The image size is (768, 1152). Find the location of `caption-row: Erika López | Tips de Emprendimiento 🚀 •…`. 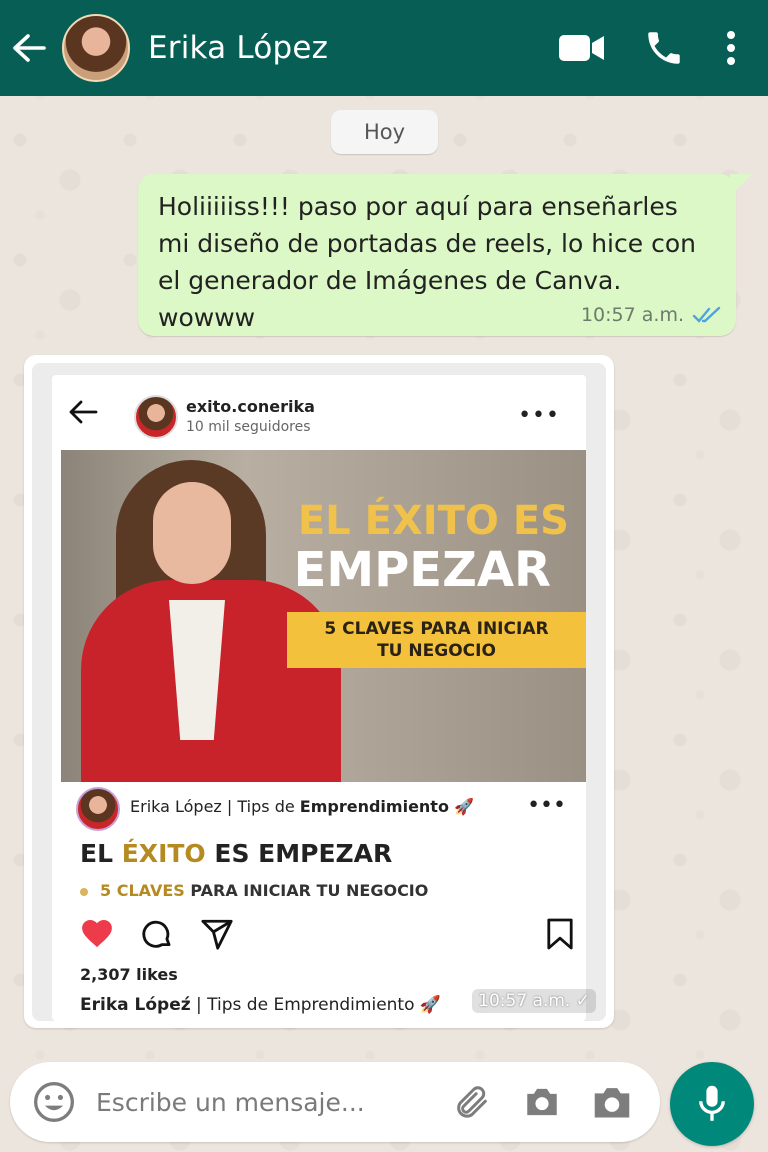

caption-row: Erika López | Tips de Emprendimiento 🚀 •… is located at coordinates (319, 809).